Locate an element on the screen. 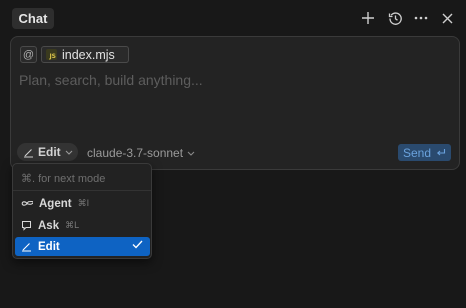 This screenshot has width=466, height=308. history-icon is located at coordinates (395, 18).